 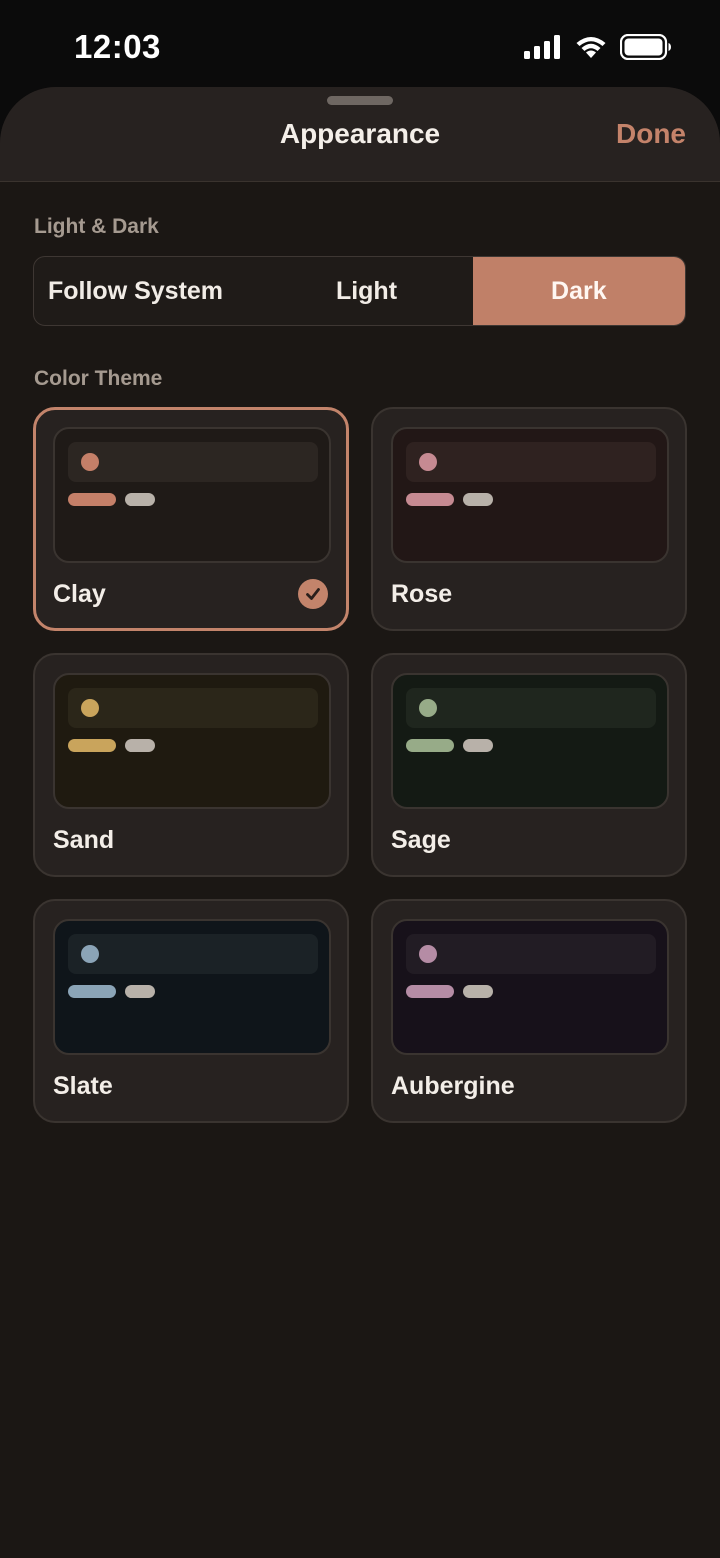 I want to click on battery-icon, so click(x=645, y=47).